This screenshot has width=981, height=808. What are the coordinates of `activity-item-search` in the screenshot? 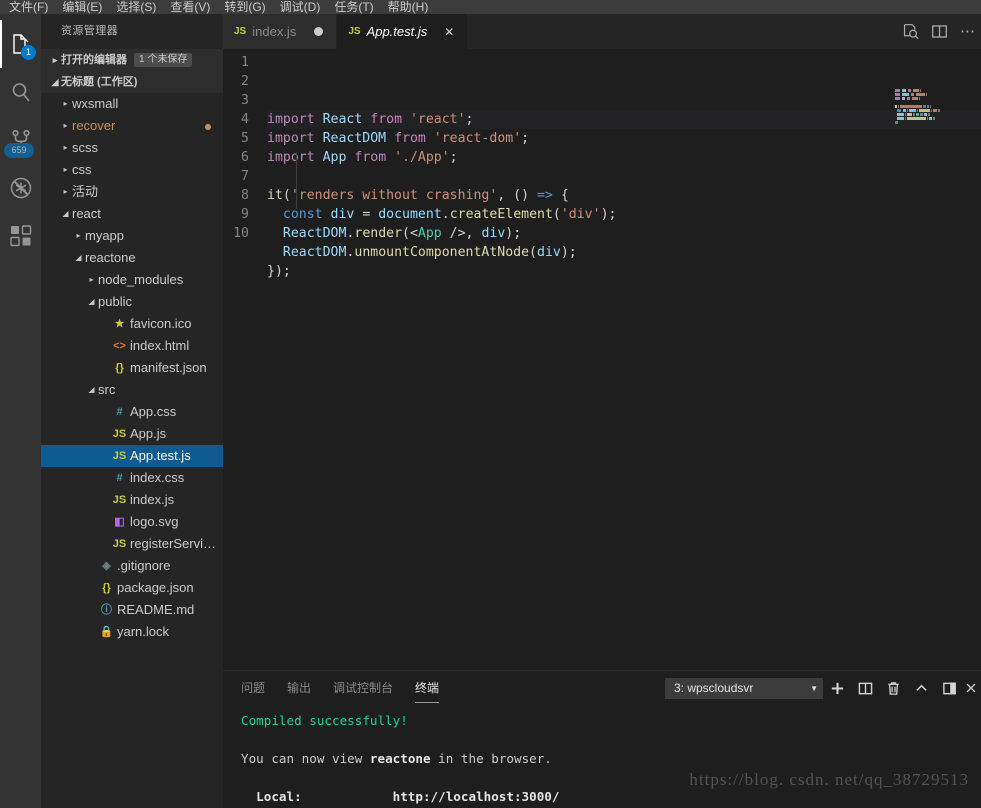 It's located at (20, 92).